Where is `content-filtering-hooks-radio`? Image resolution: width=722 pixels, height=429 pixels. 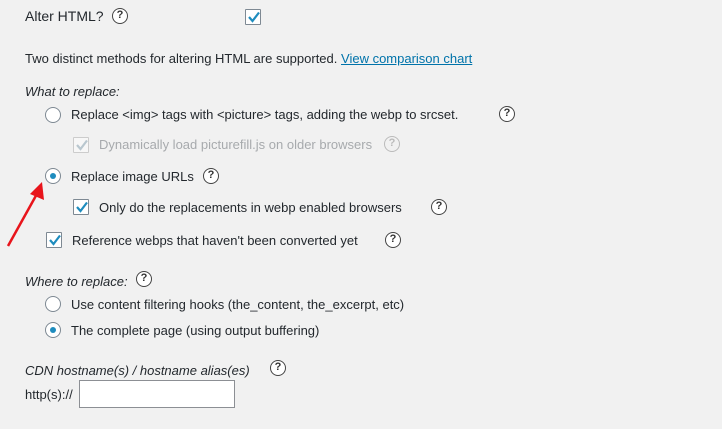
content-filtering-hooks-radio is located at coordinates (53, 304).